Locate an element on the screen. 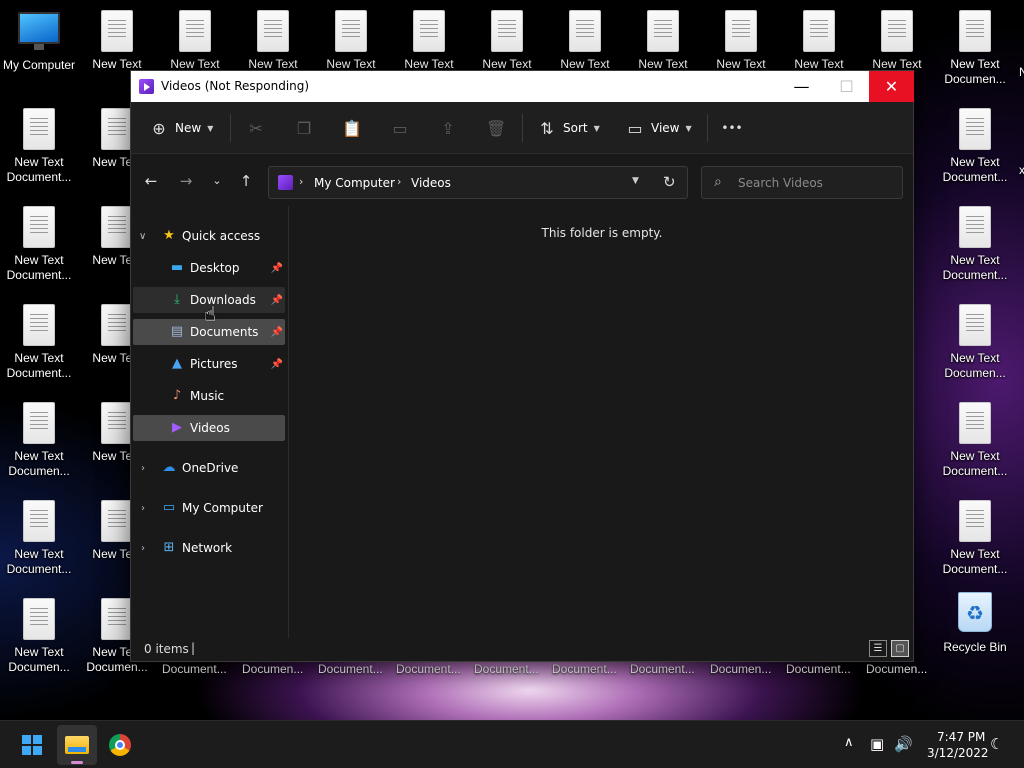 The height and width of the screenshot is (768, 1024). new-button: ⊕ New ▼ is located at coordinates (181, 128).